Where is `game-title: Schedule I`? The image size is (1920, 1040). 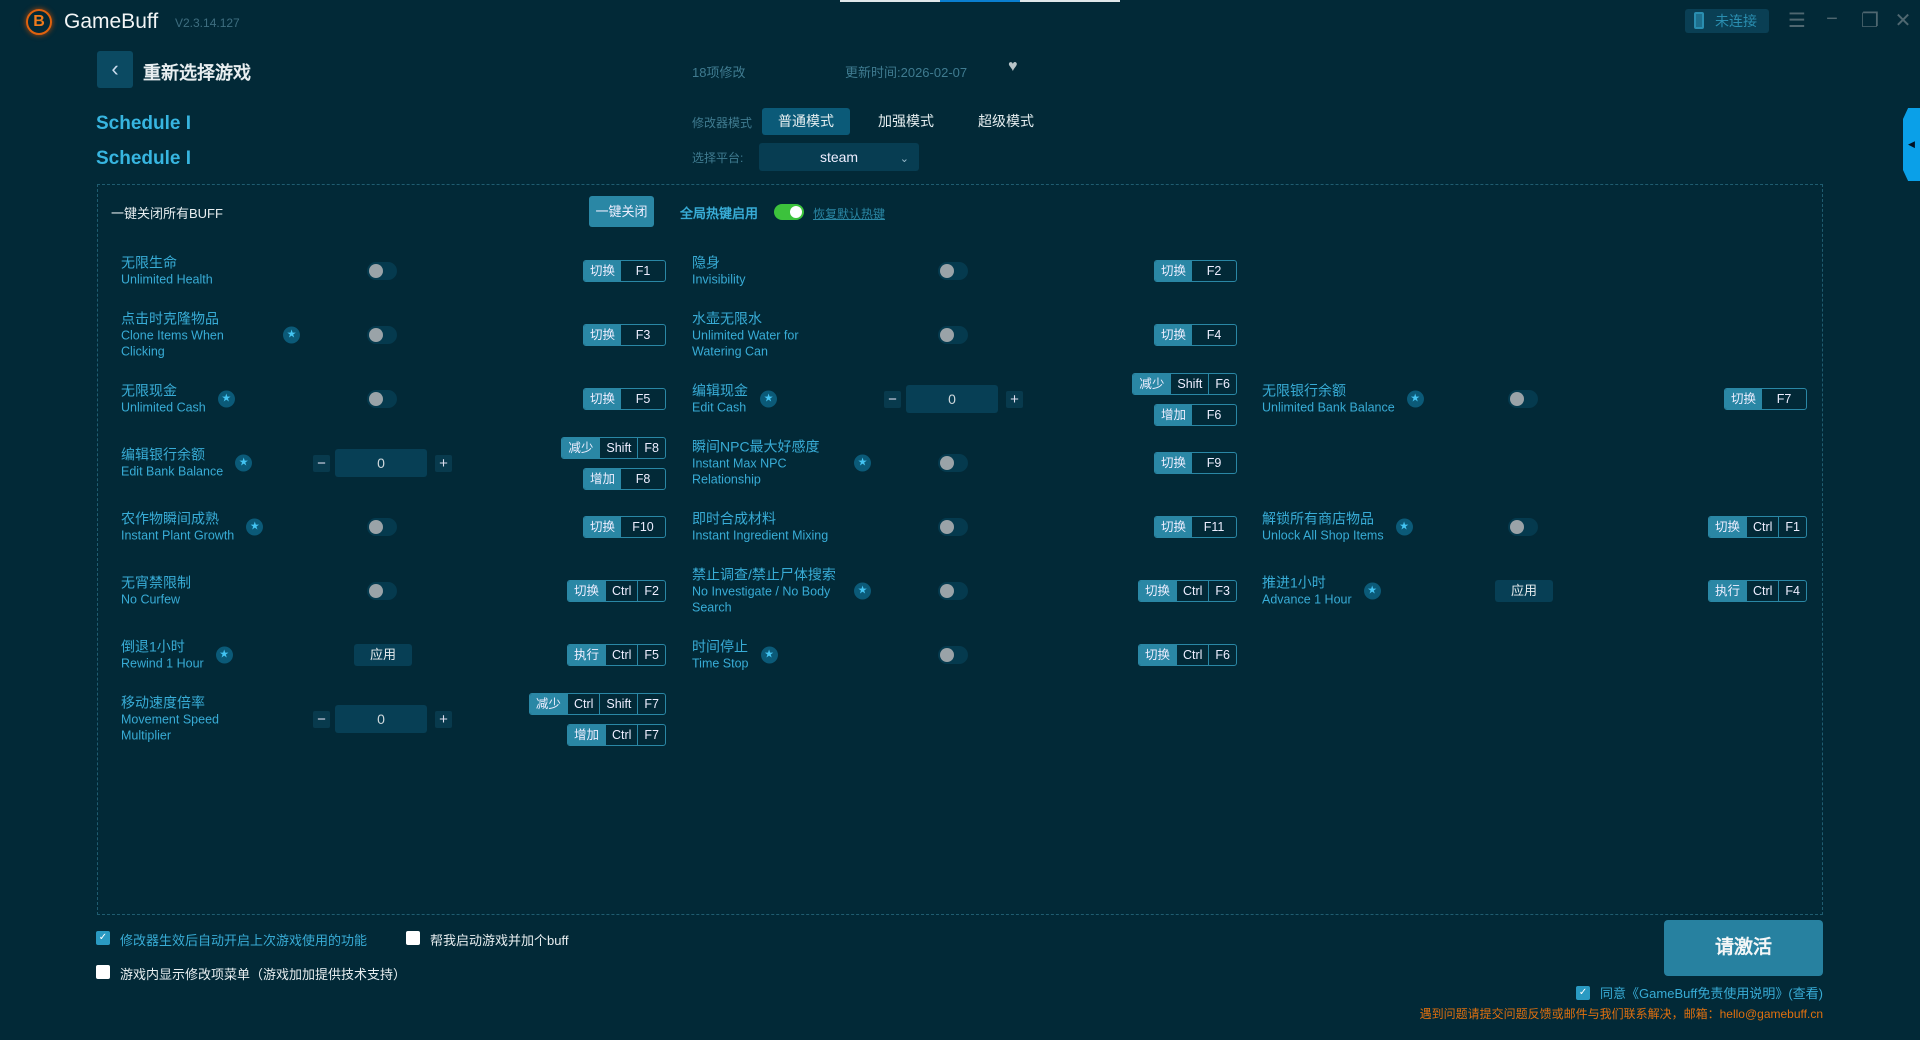 game-title: Schedule I is located at coordinates (144, 123).